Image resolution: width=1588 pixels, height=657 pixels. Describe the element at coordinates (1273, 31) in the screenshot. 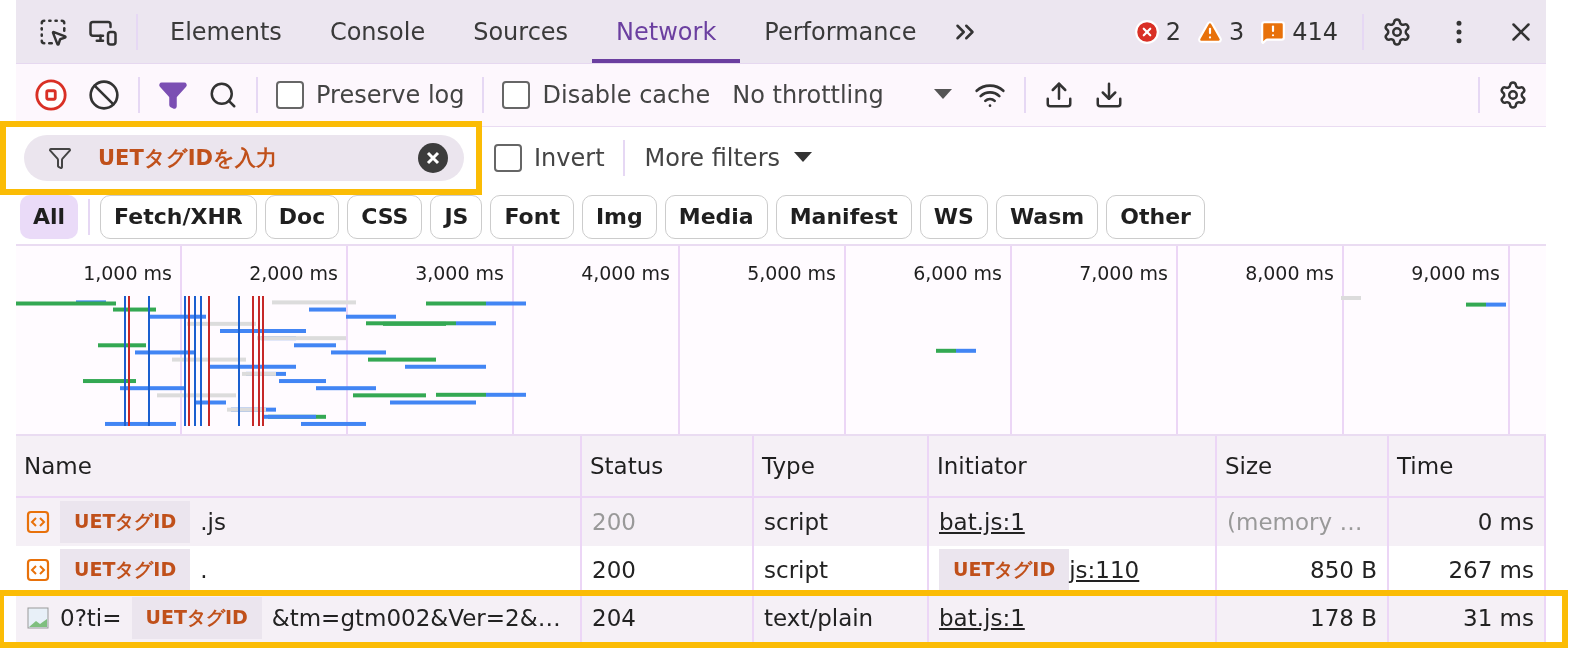

I see `issue-icon` at that location.